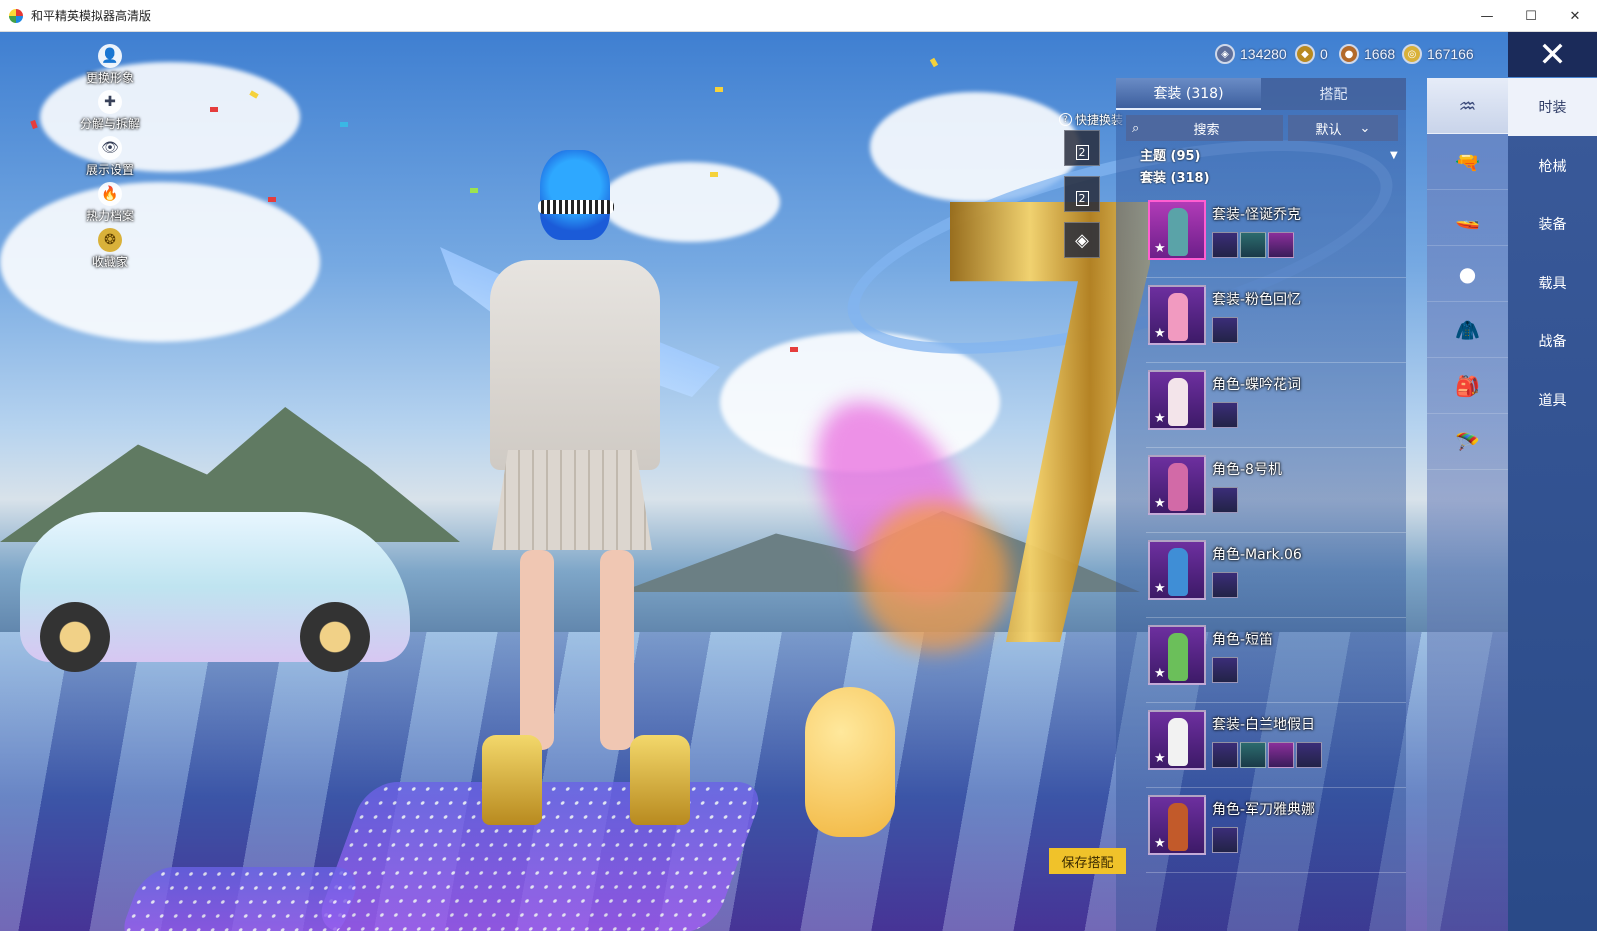  I want to click on subcategory-jacket: 🧥, so click(1467, 330).